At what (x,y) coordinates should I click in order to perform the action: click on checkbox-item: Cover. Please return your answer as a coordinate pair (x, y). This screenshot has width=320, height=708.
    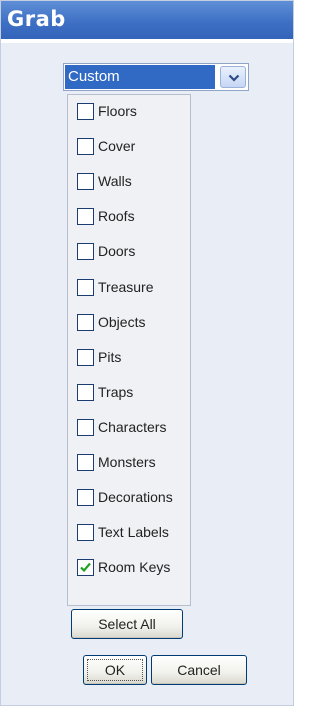
    Looking at the image, I should click on (135, 147).